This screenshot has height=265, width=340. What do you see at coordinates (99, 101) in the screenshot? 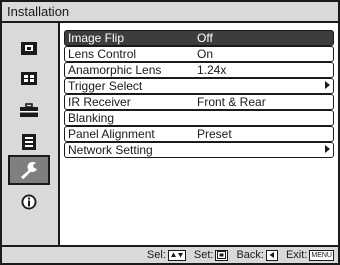
I see `menu-item-label: IR Receiver` at bounding box center [99, 101].